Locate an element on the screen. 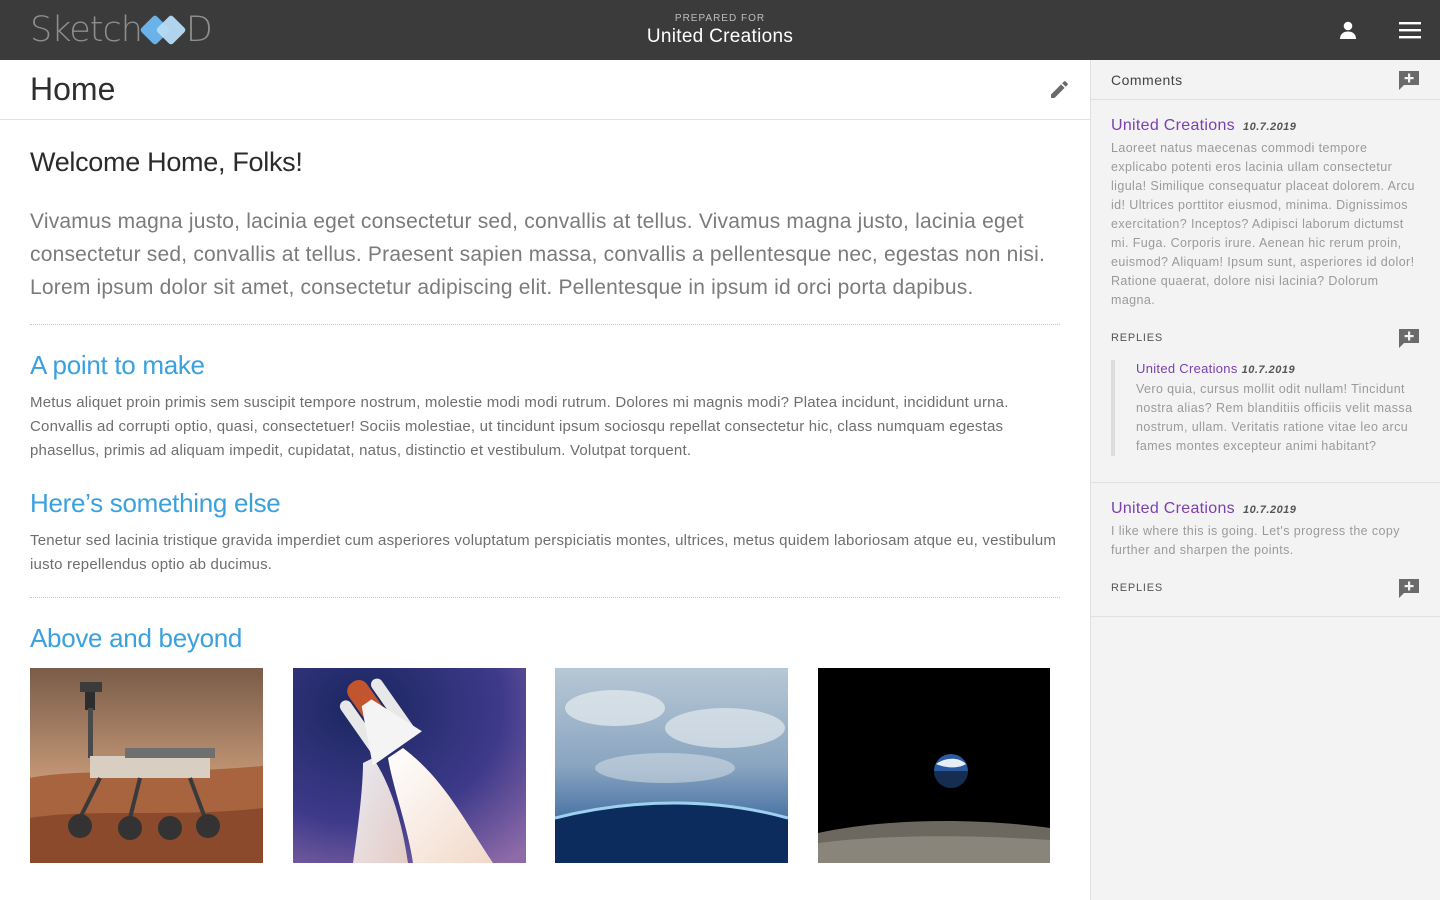 The width and height of the screenshot is (1440, 900). logo-text-left: Sketch is located at coordinates (86, 30).